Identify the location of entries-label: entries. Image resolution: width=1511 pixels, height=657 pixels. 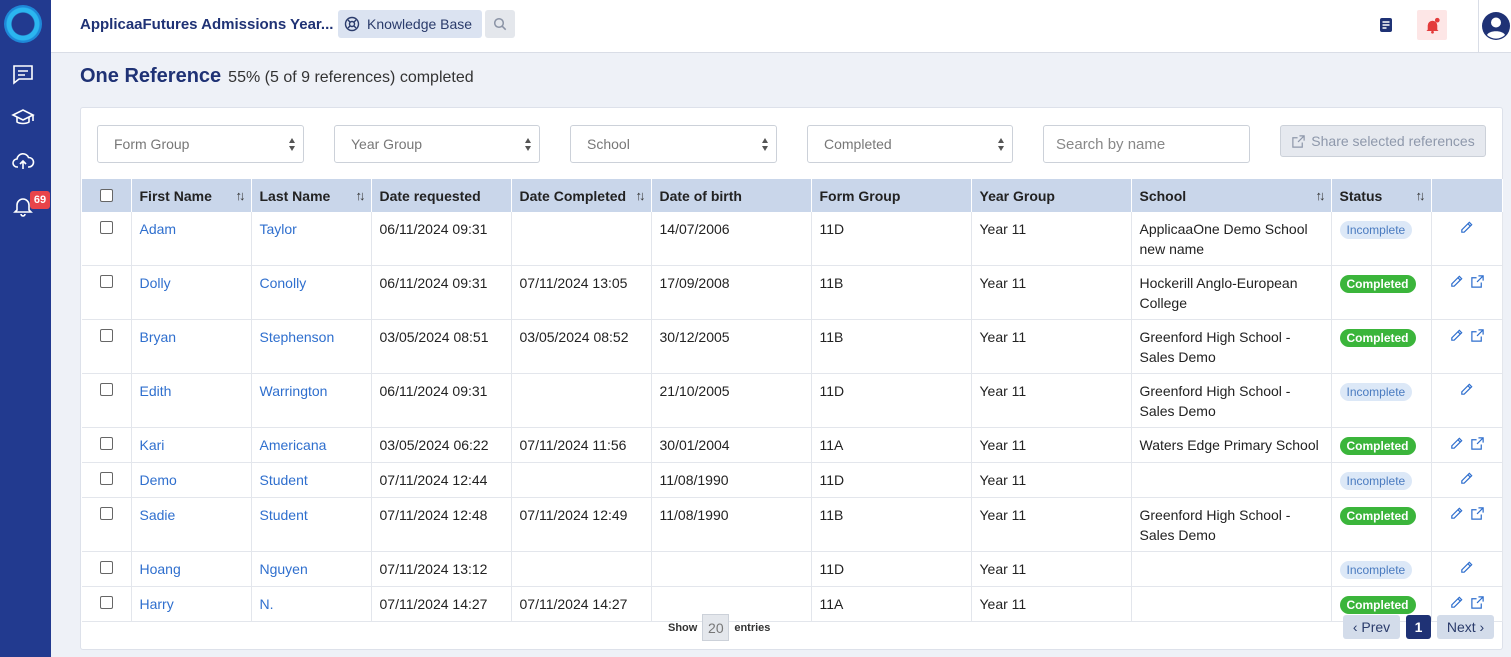
(752, 627).